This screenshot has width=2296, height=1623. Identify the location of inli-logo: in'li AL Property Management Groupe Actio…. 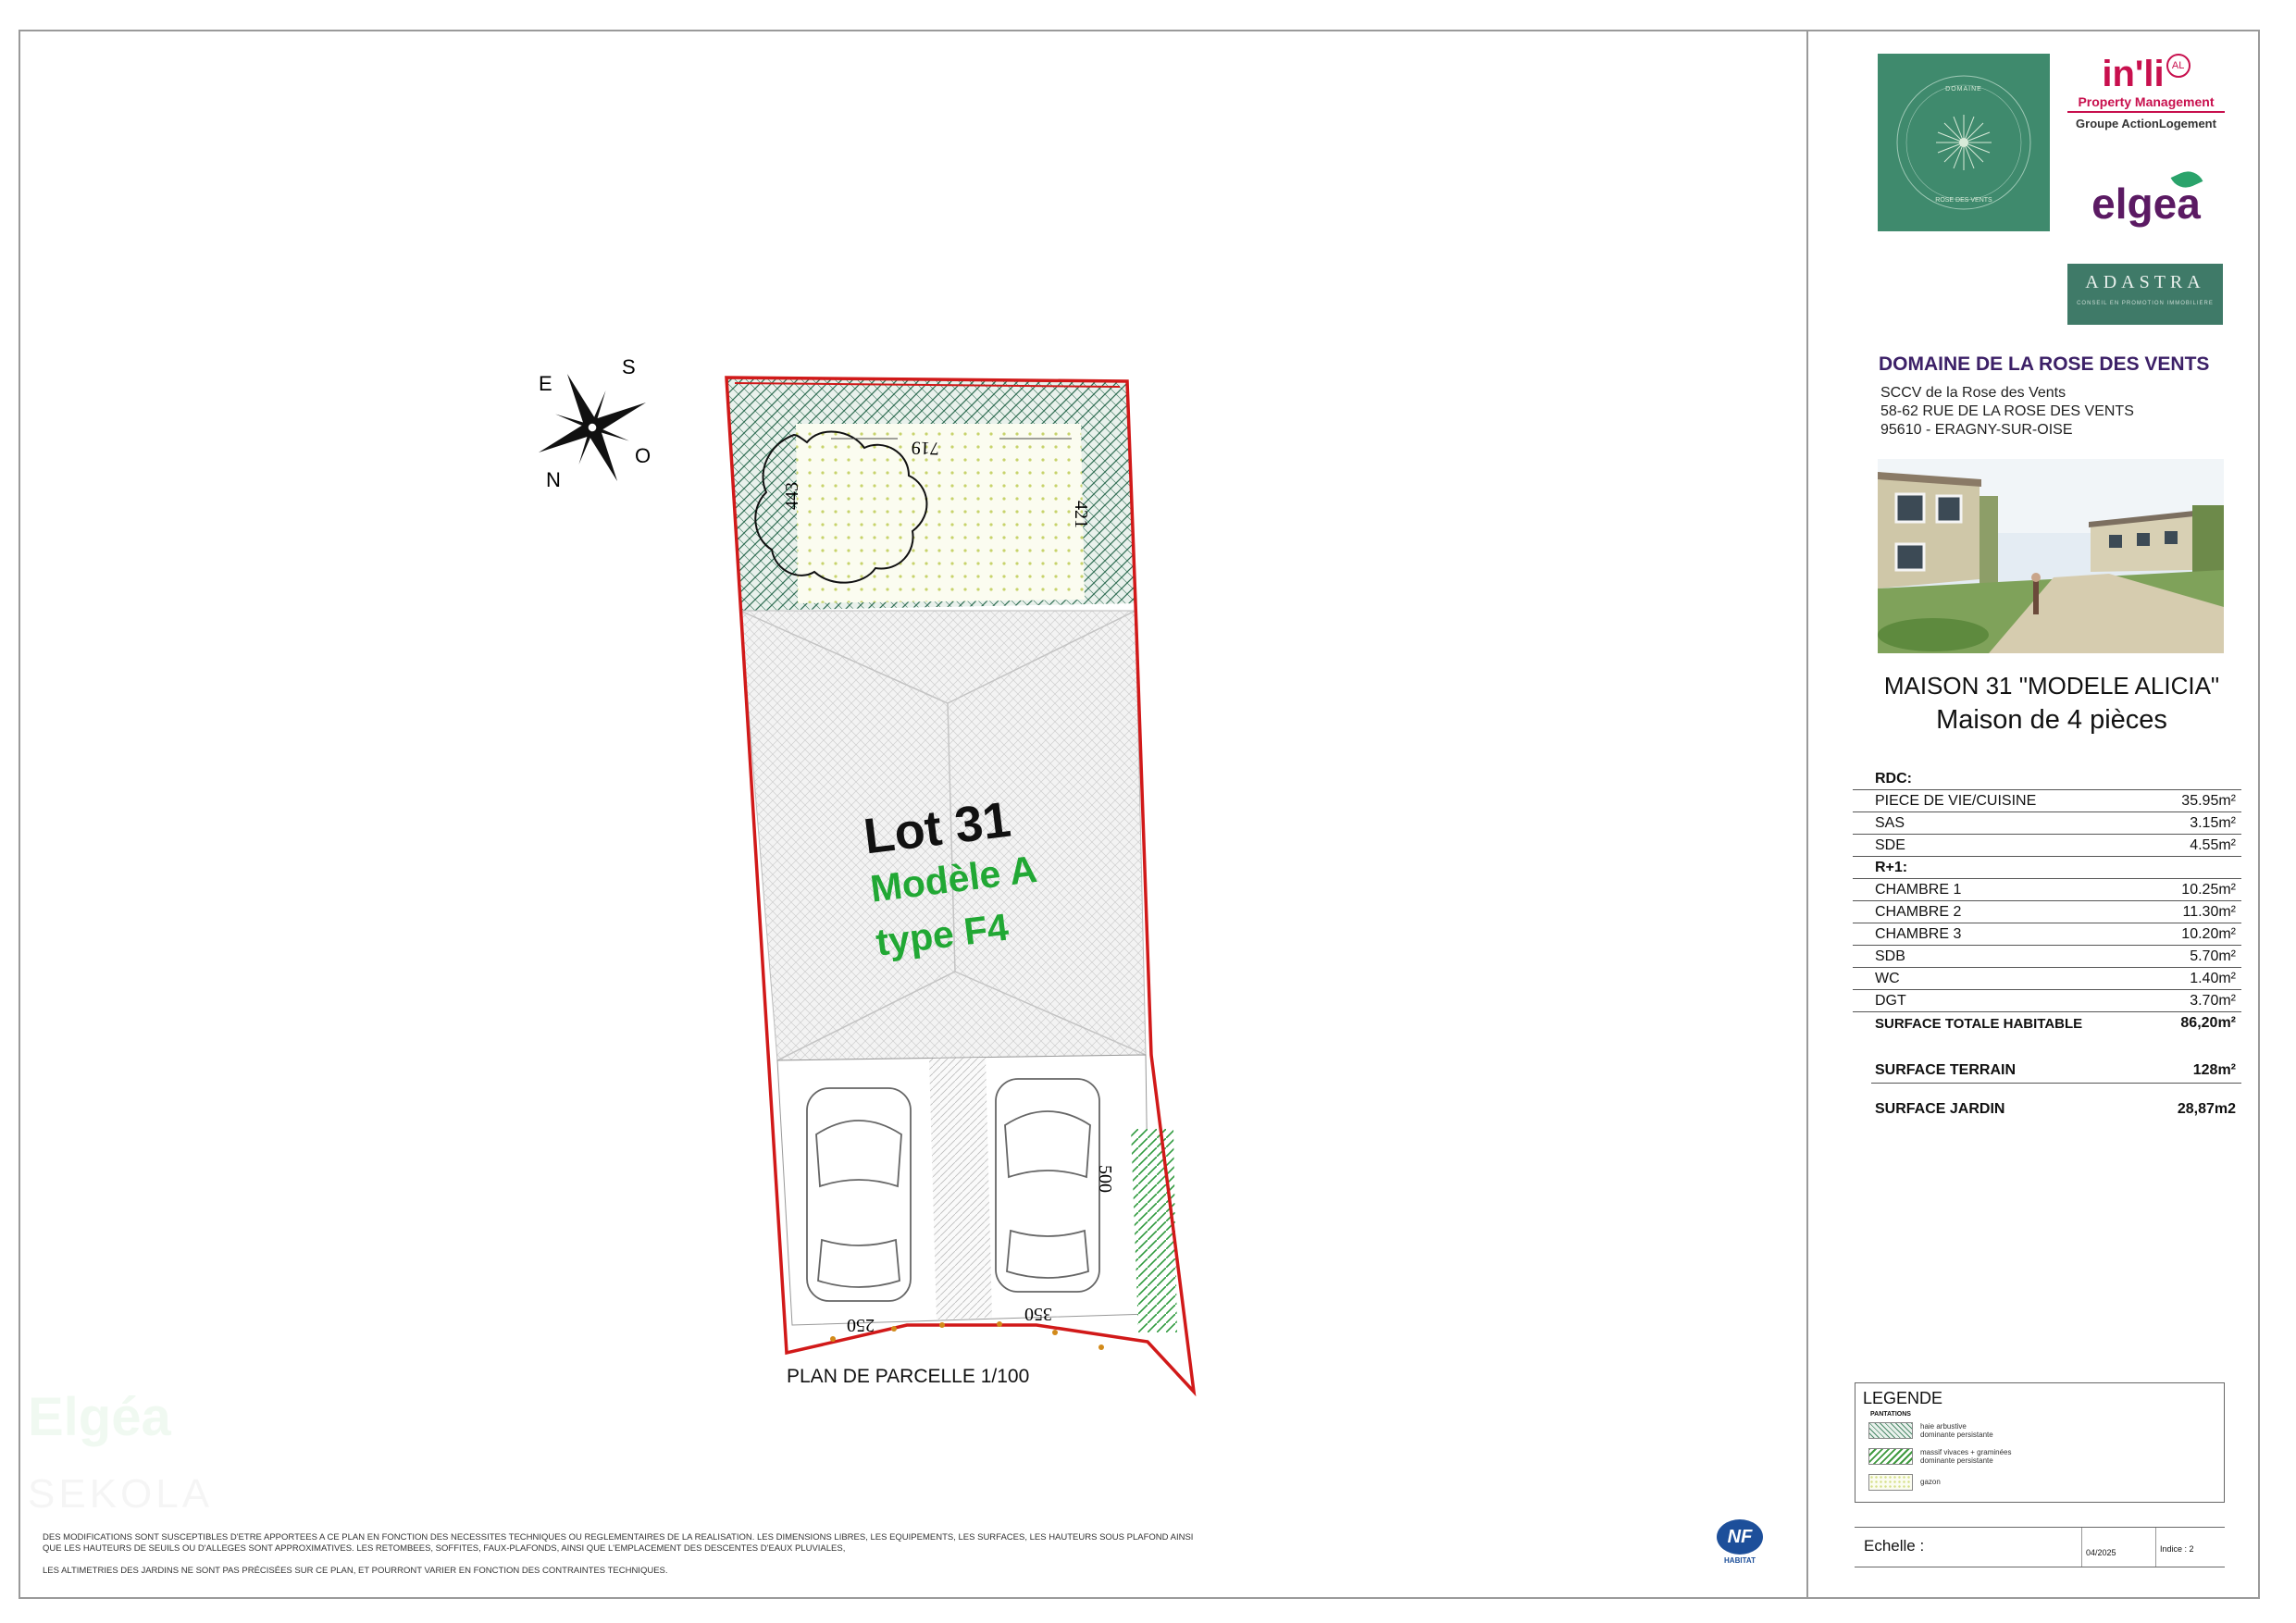
(2146, 100).